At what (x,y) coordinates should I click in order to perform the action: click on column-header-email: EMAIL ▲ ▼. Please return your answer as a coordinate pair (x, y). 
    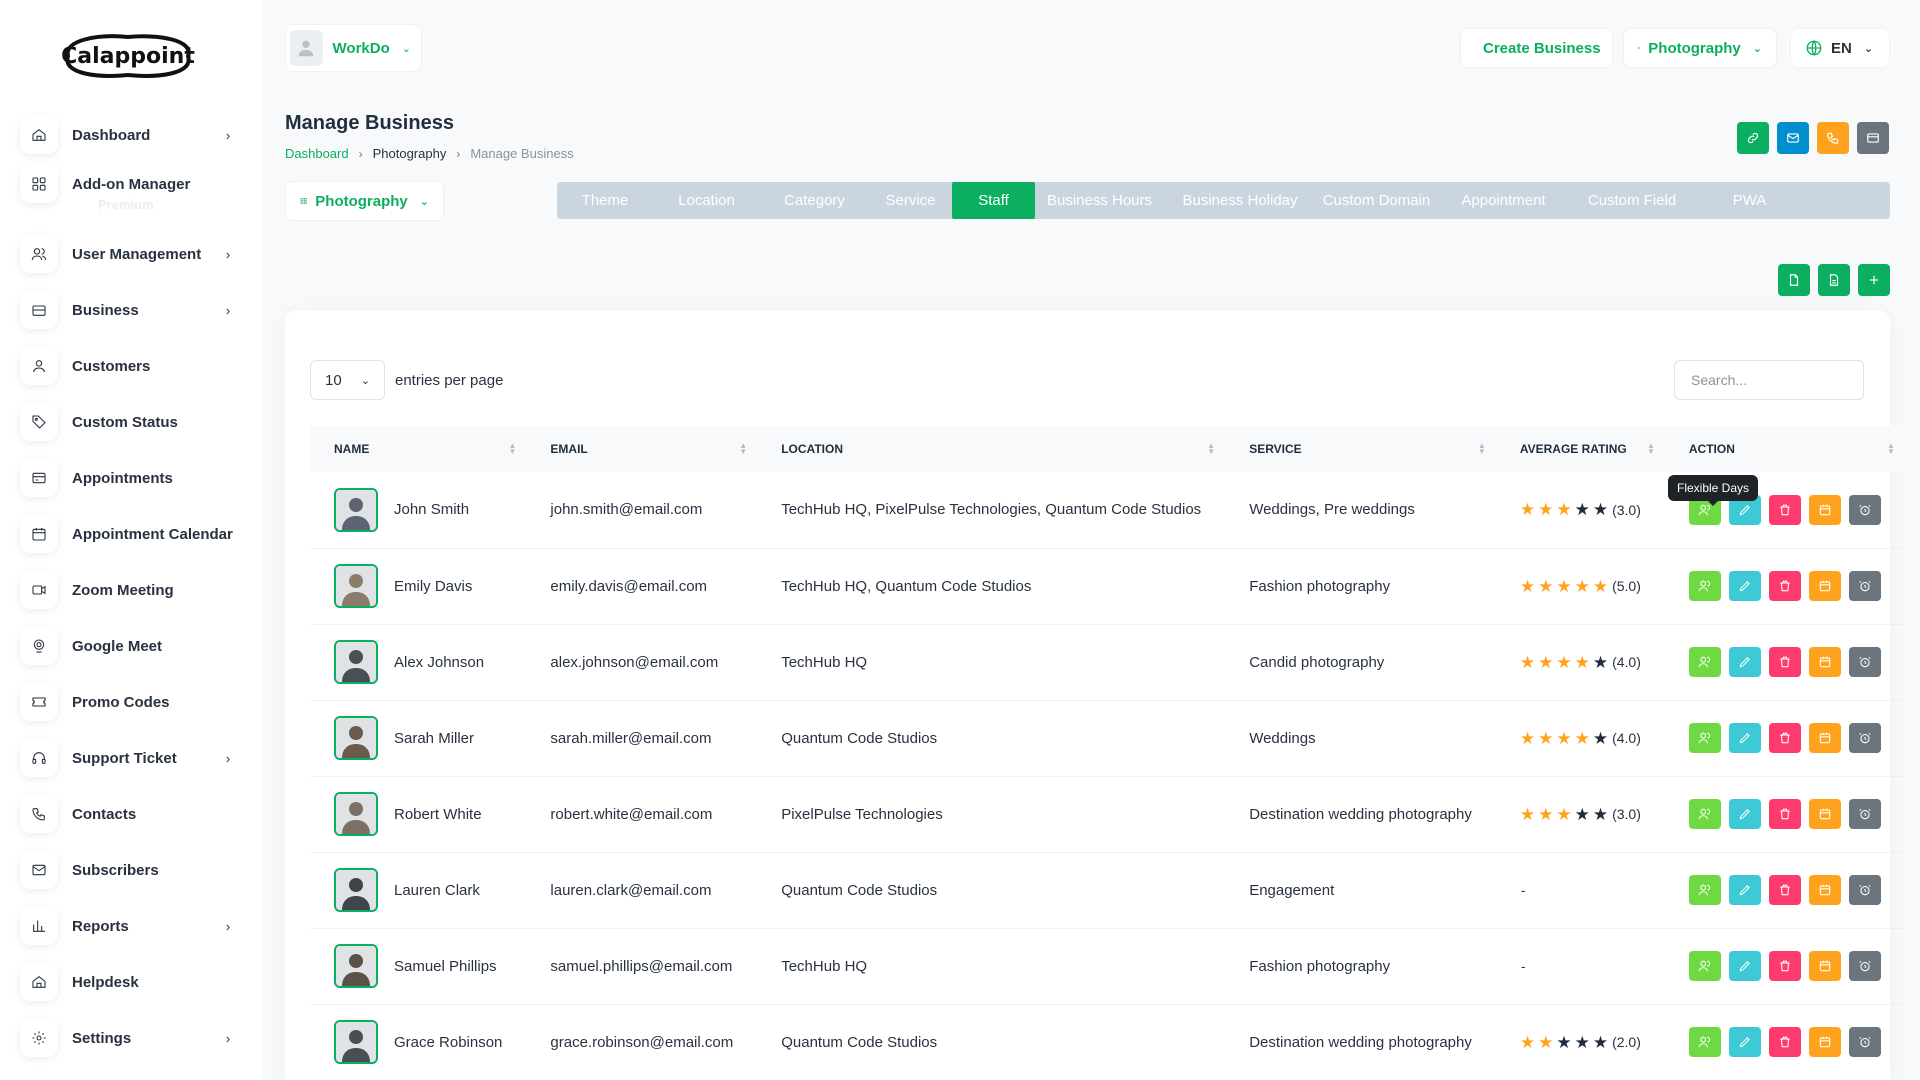
    Looking at the image, I should click on (641, 449).